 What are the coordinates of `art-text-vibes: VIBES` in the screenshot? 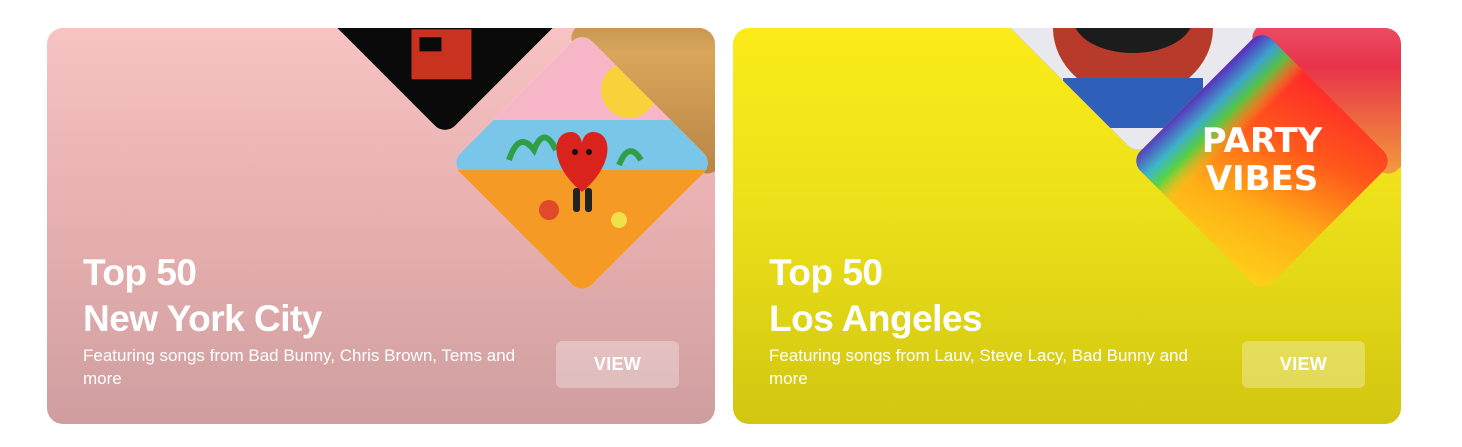 It's located at (1262, 179).